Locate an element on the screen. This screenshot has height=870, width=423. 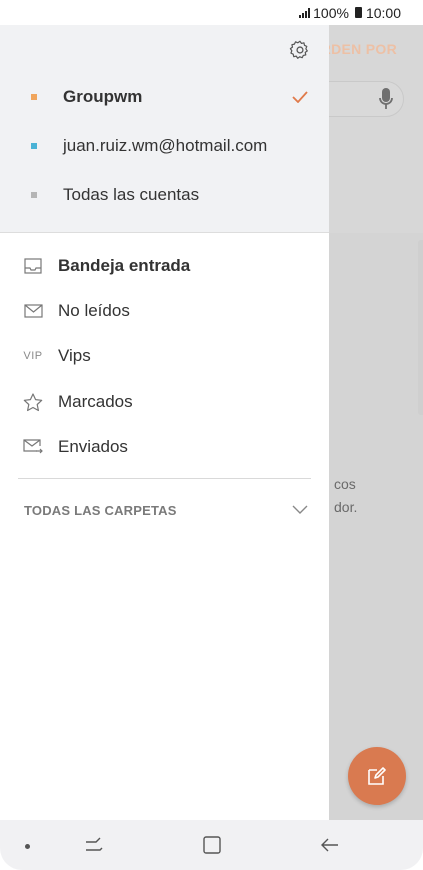
folder-item-vips: VIP Vips is located at coordinates (164, 356).